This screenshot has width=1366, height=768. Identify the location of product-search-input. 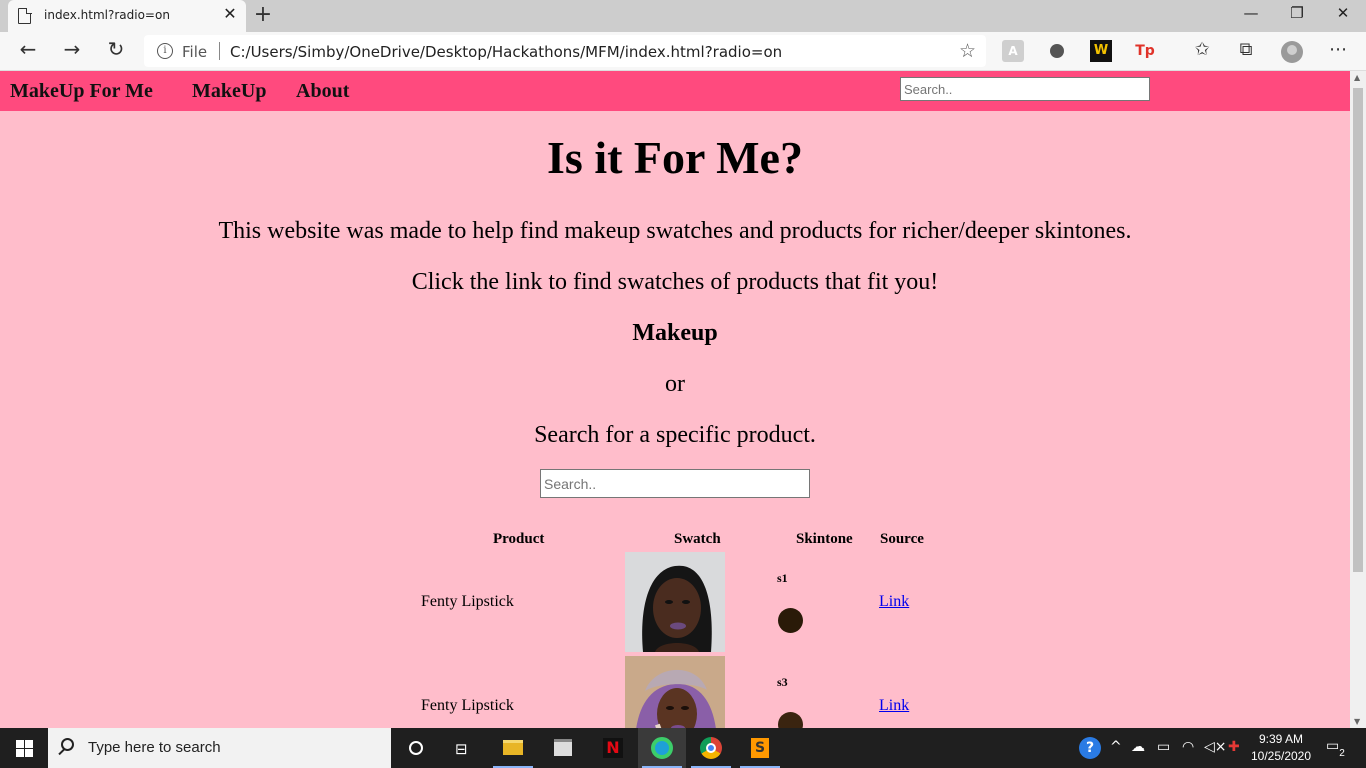
(675, 483).